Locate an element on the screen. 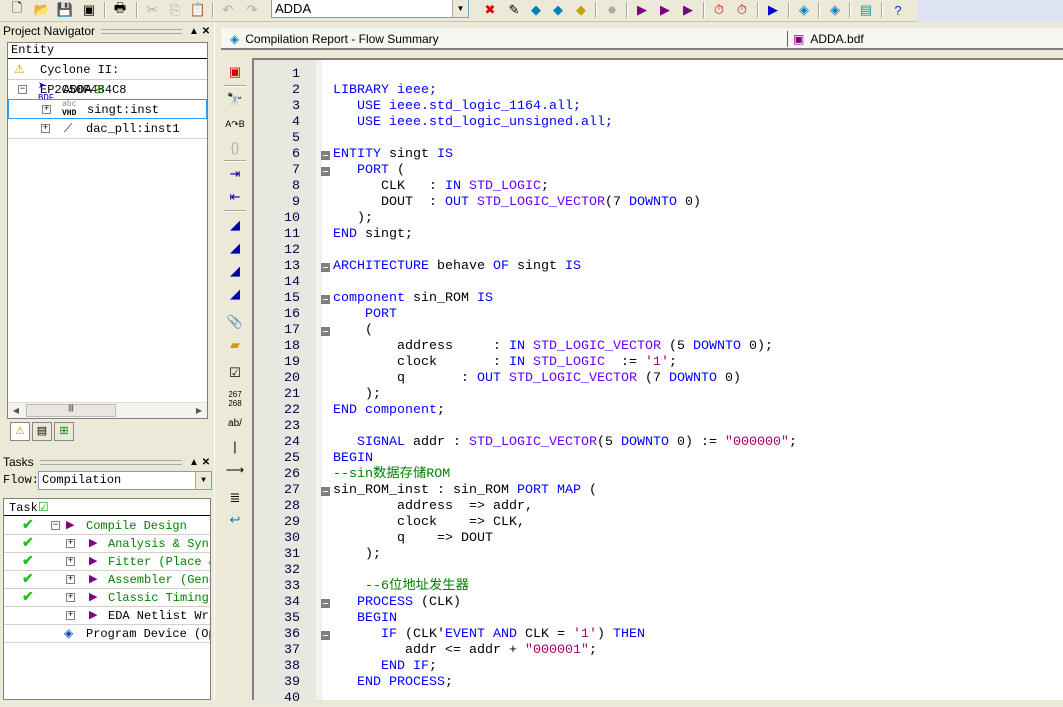  find-icon: 🔭 is located at coordinates (235, 100).